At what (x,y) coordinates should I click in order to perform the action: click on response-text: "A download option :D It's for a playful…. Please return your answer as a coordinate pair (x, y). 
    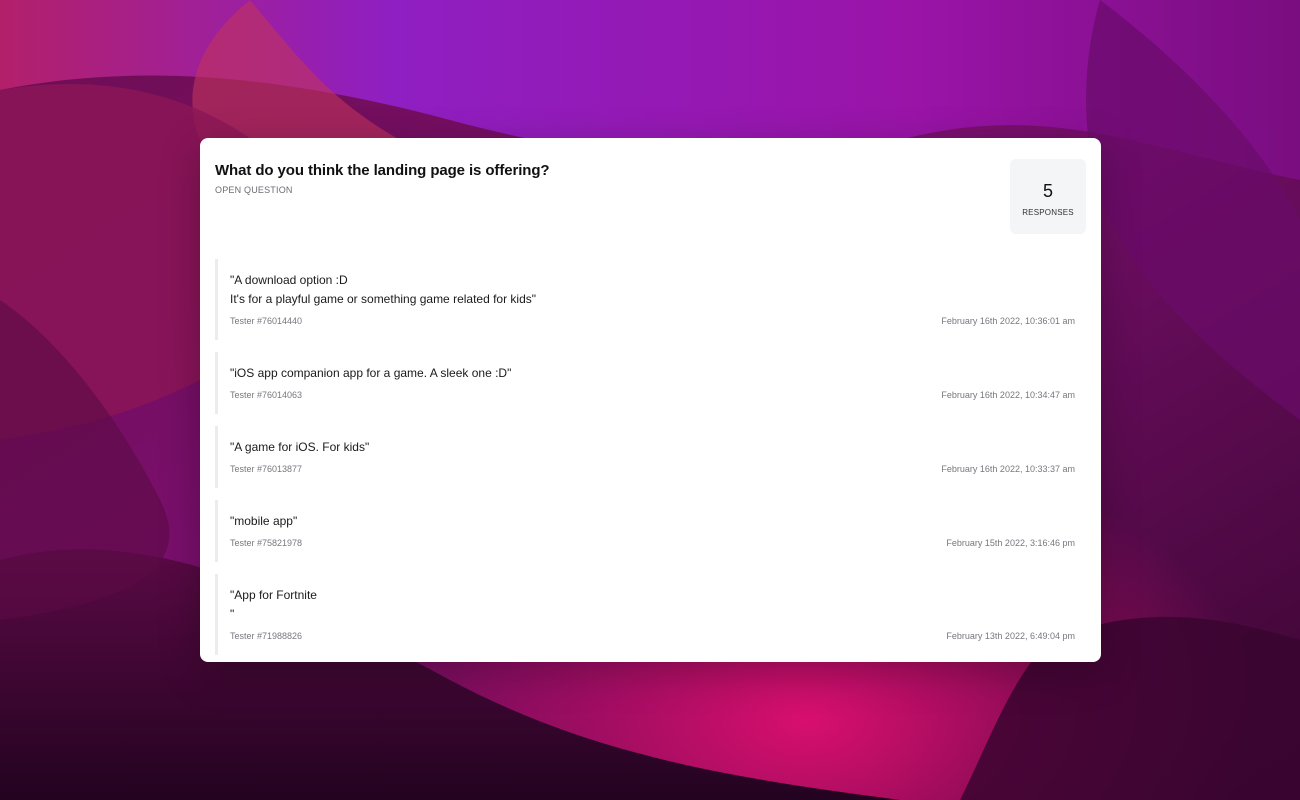
    Looking at the image, I should click on (383, 289).